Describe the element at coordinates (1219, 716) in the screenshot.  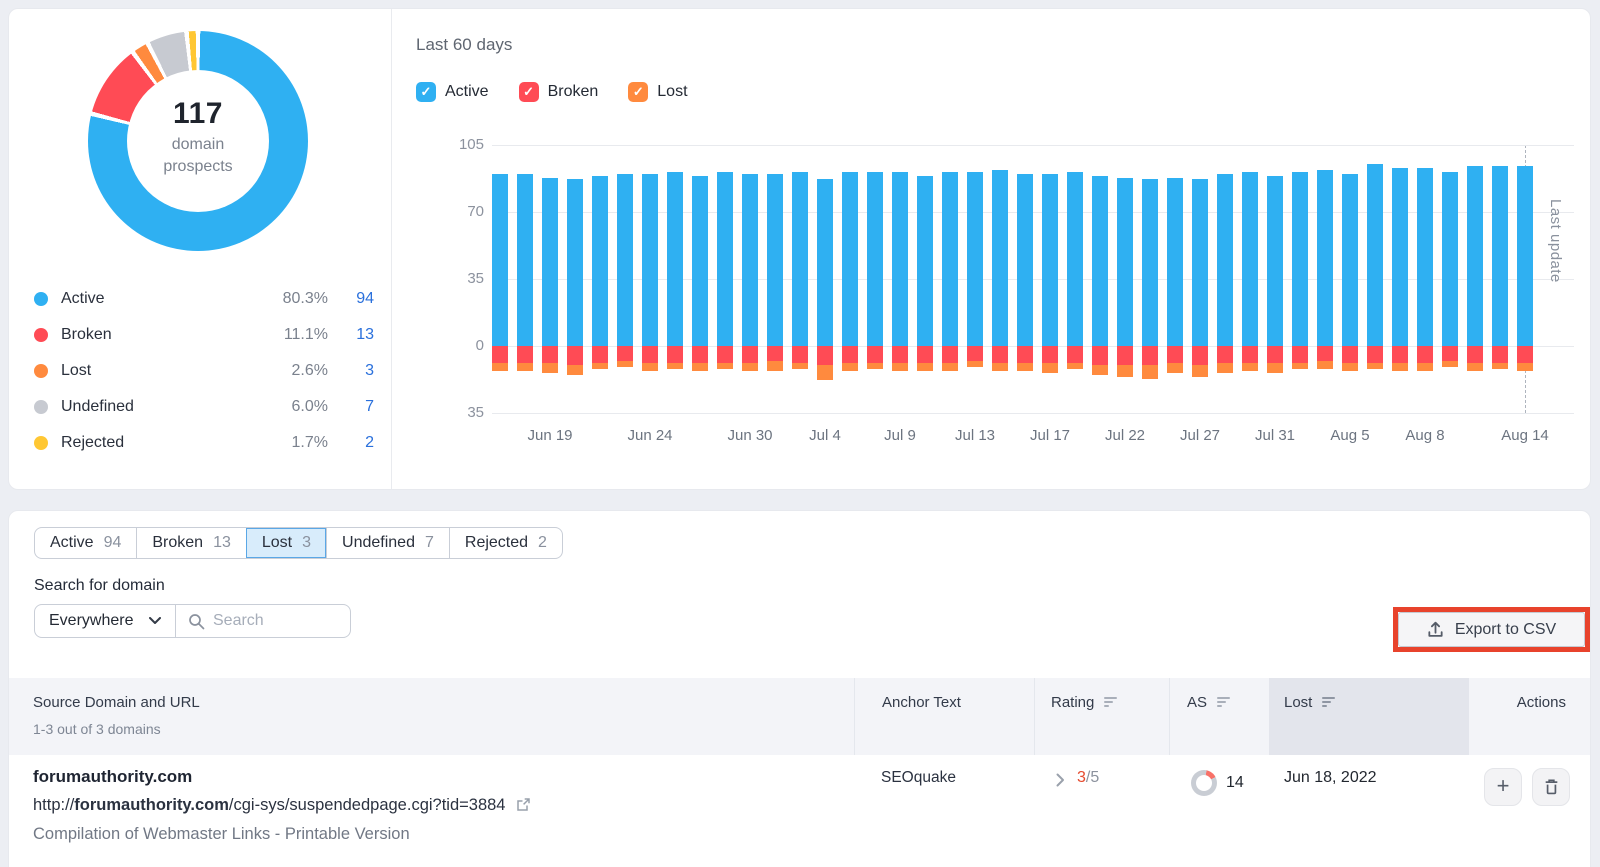
I see `column-header-as: AS` at that location.